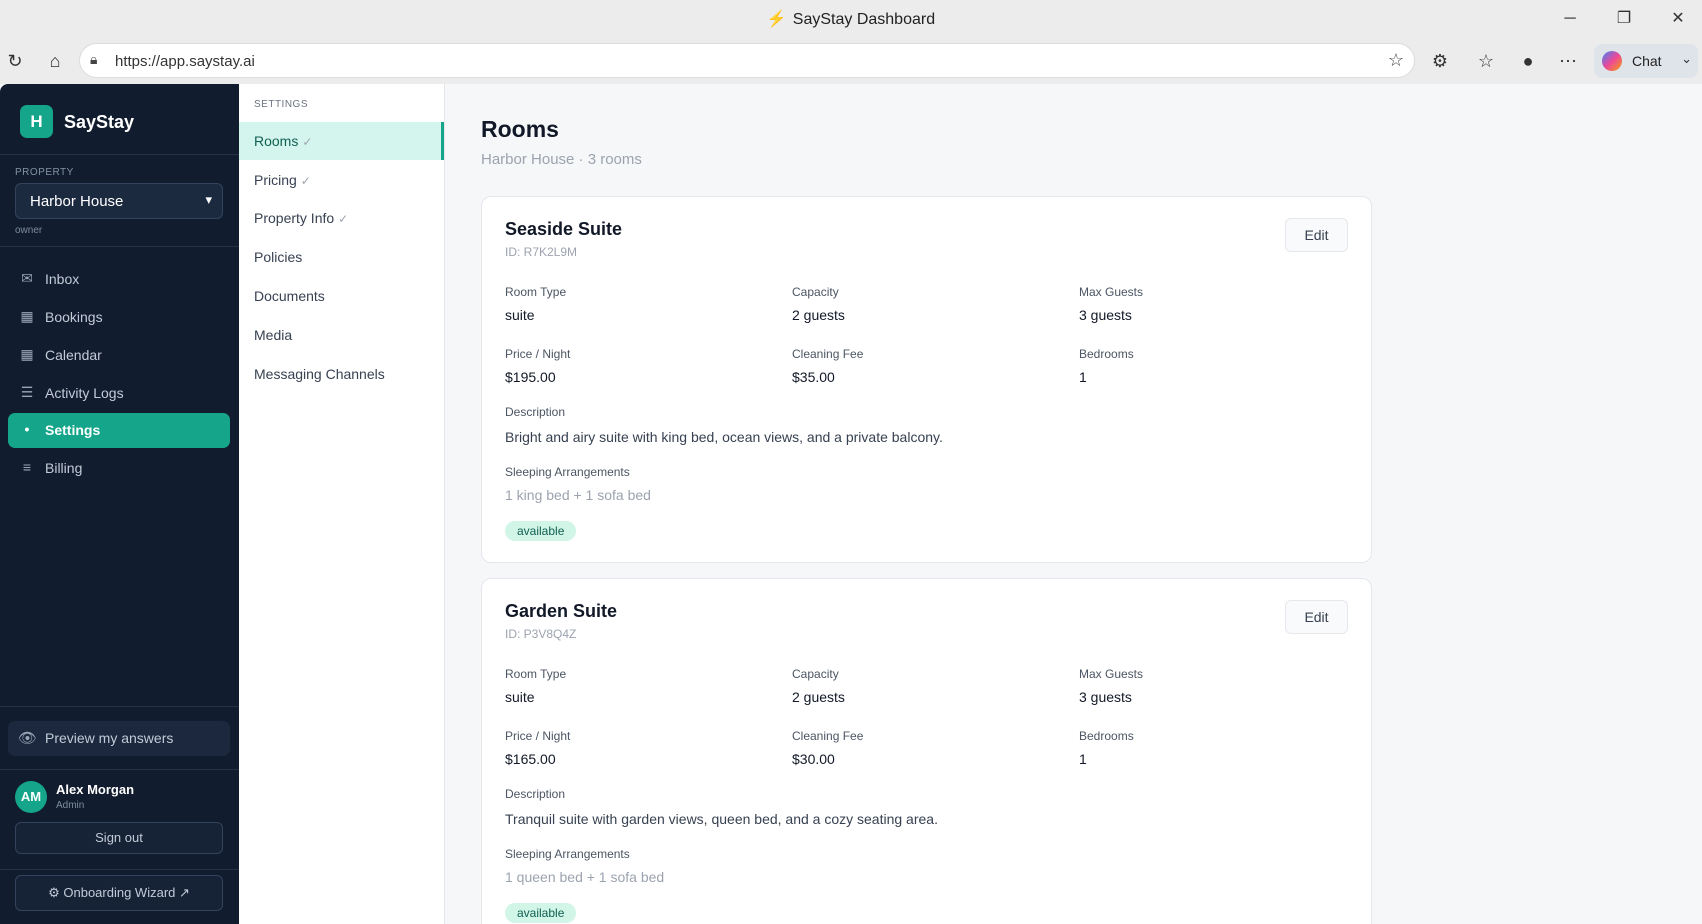  What do you see at coordinates (208, 199) in the screenshot?
I see `chevron-down-icon: ▾` at bounding box center [208, 199].